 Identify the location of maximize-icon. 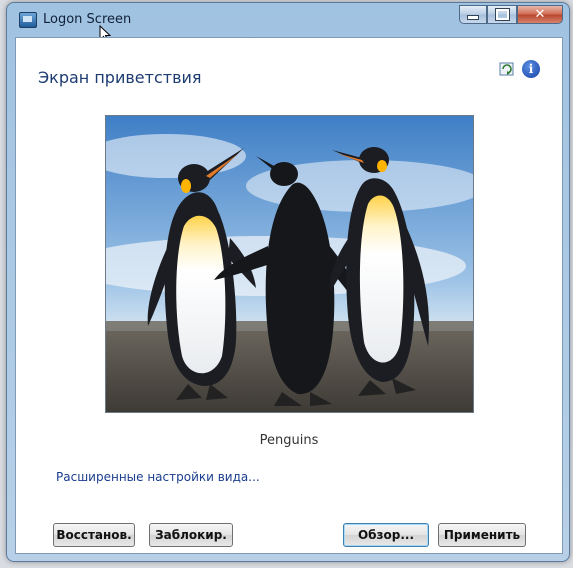
(502, 14).